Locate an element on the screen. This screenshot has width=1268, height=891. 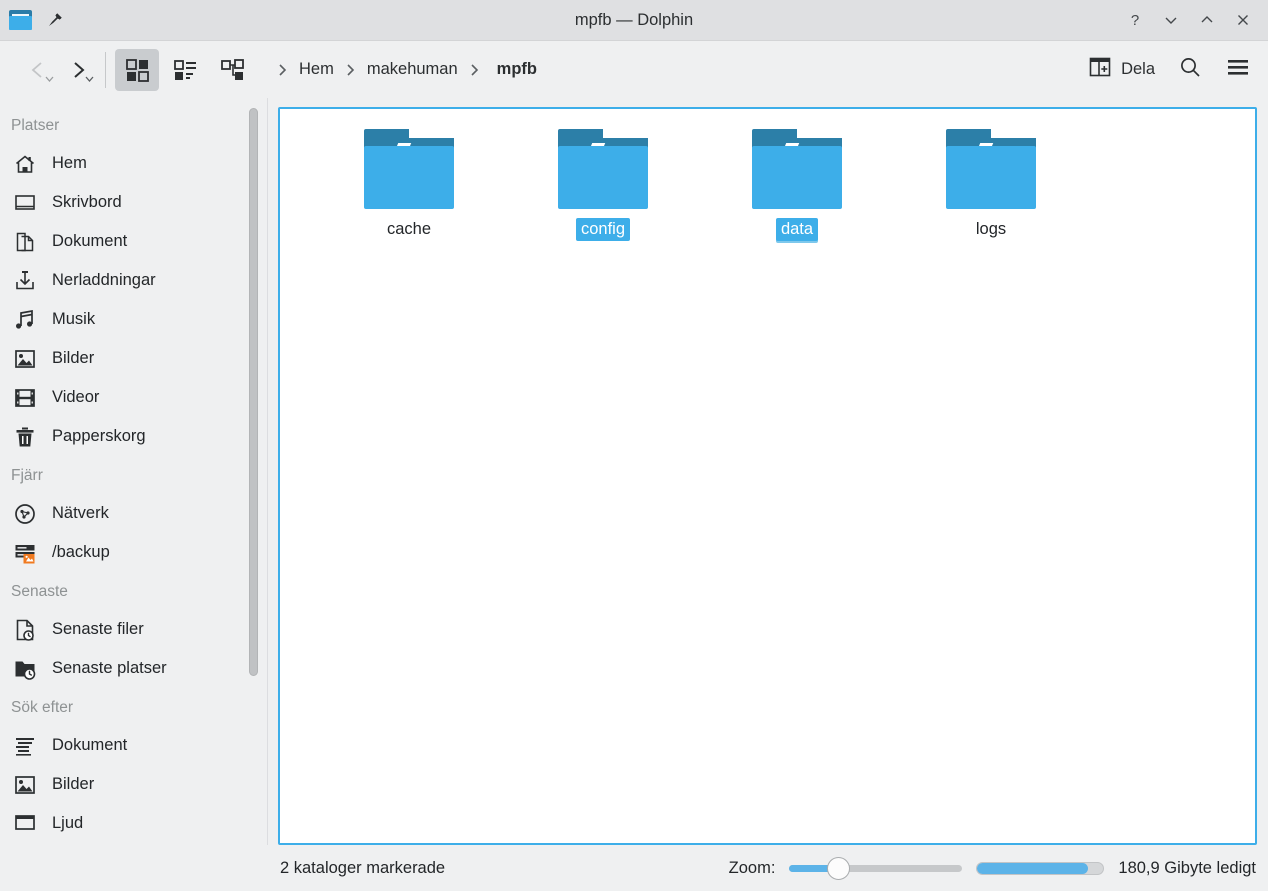
desktop-icon is located at coordinates (25, 203).